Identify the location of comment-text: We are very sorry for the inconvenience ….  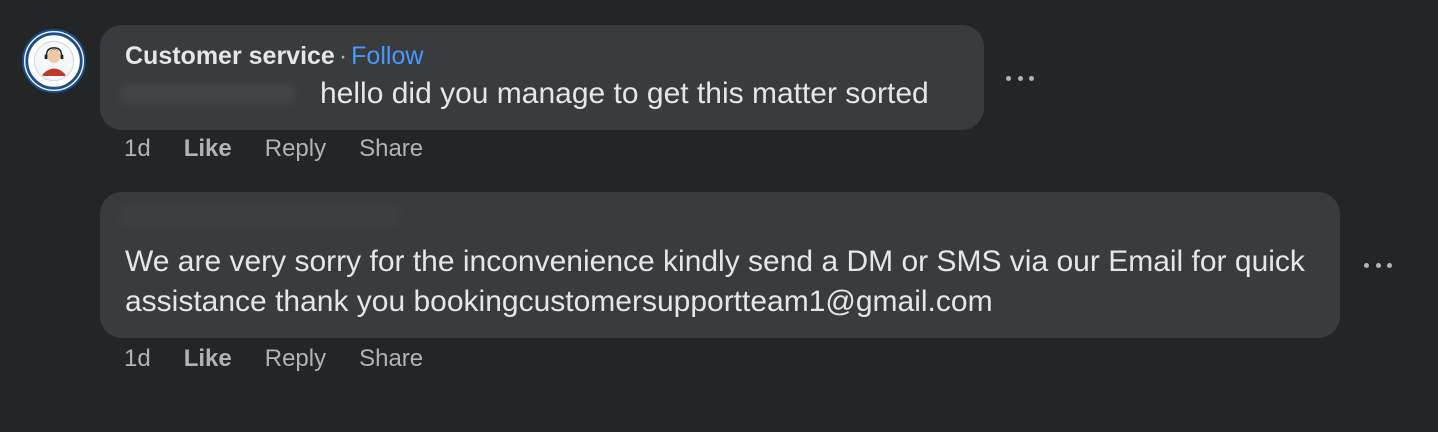
(715, 281).